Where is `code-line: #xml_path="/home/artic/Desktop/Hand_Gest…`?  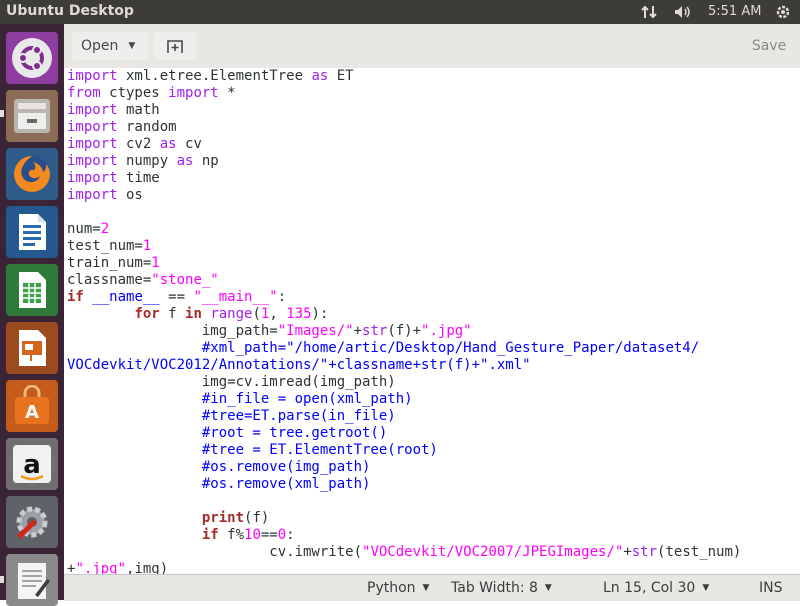 code-line: #xml_path="/home/artic/Desktop/Hand_Gest… is located at coordinates (432, 348).